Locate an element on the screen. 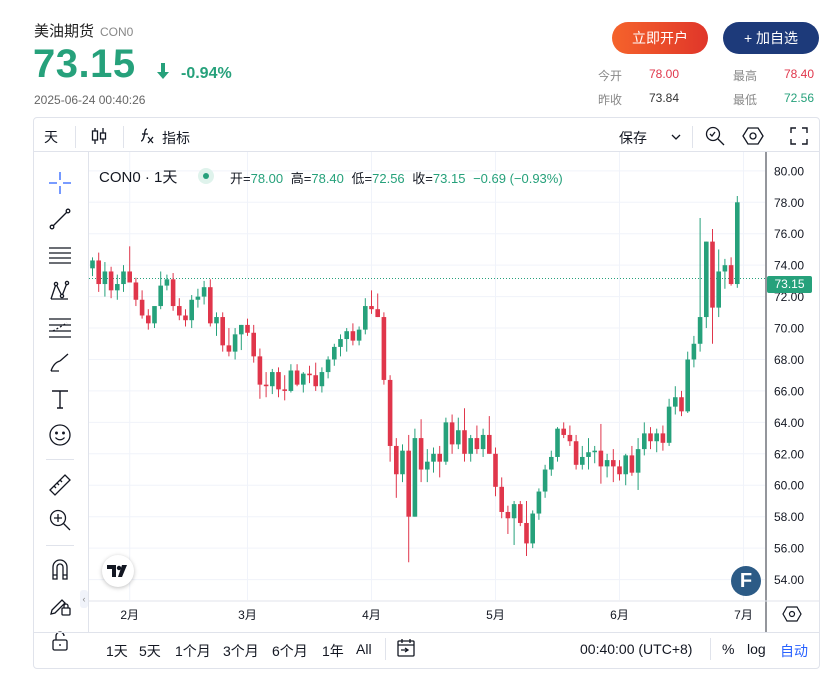  candle-style-icon is located at coordinates (99, 138).